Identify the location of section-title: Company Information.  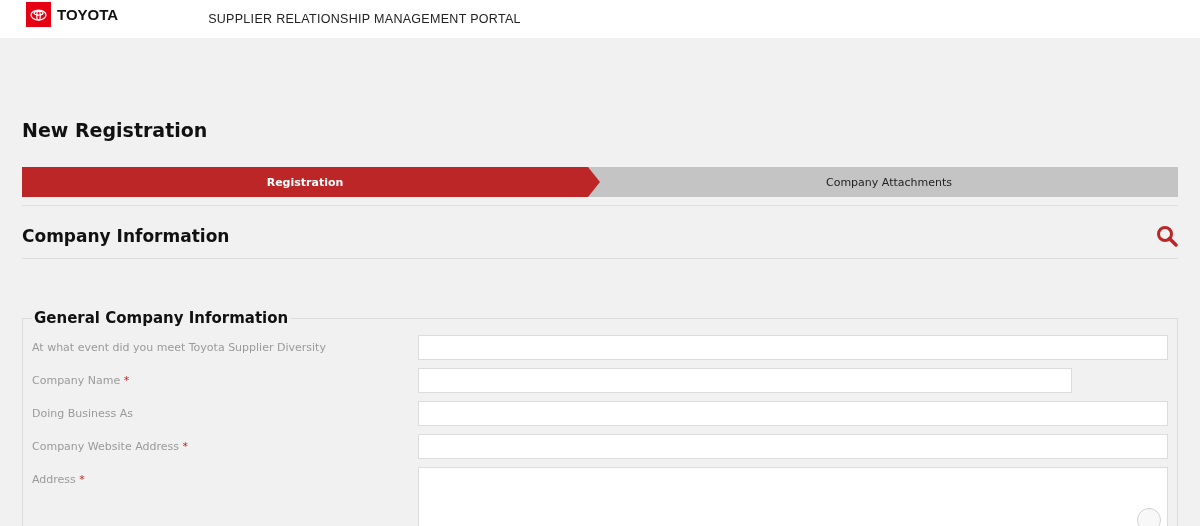
(126, 236).